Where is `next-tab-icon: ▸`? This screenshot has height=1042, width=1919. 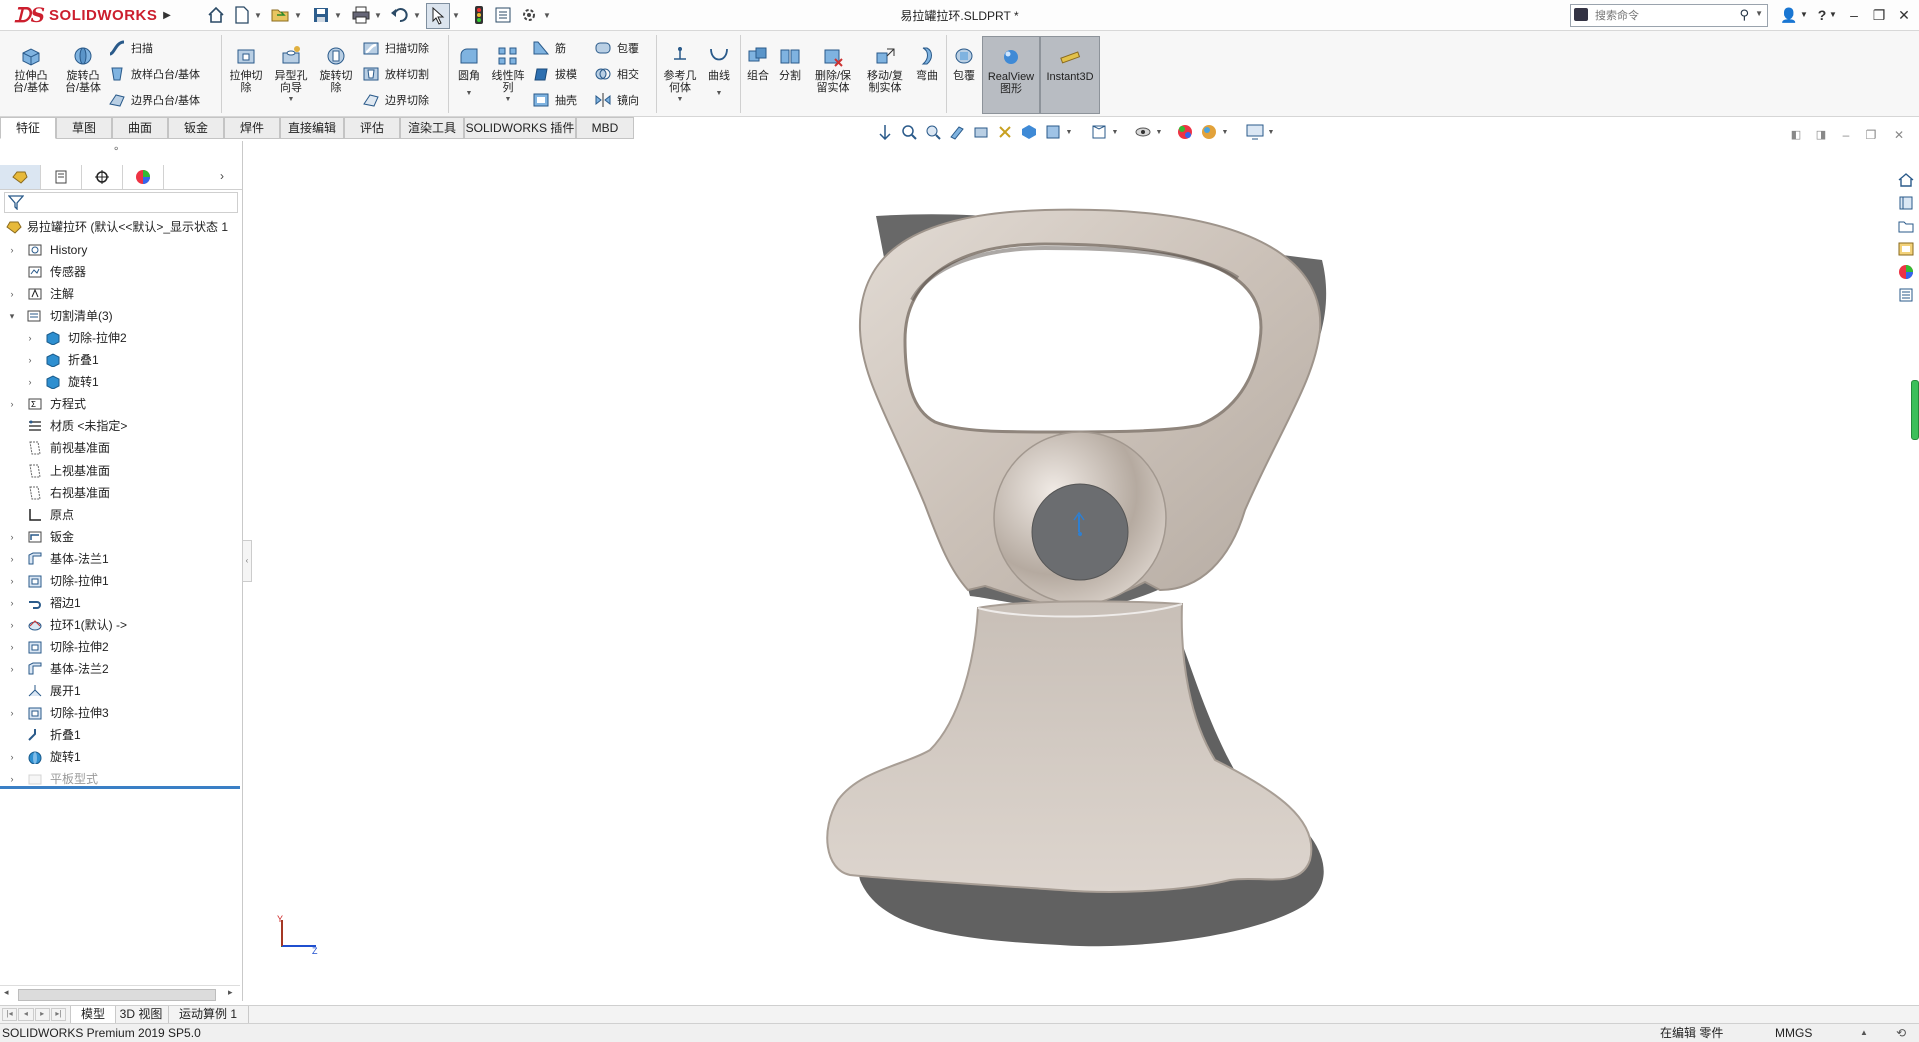
next-tab-icon: ▸ is located at coordinates (42, 1014).